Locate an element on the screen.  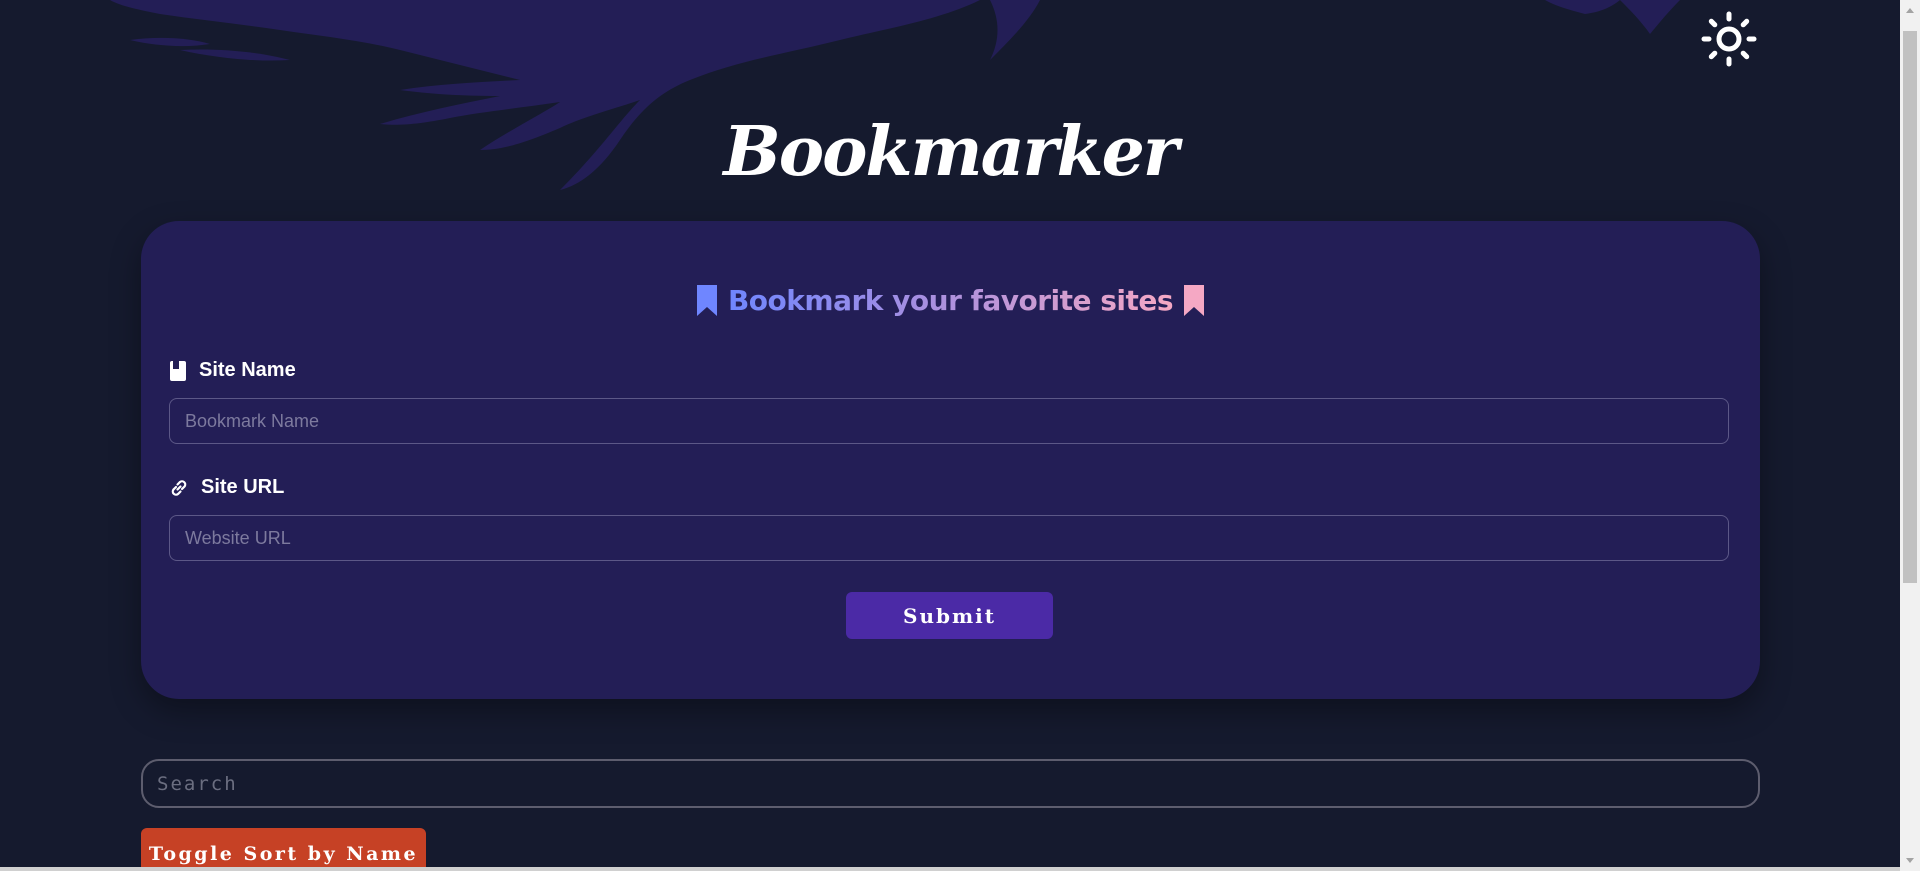
vertical-scrollbar is located at coordinates (1910, 435).